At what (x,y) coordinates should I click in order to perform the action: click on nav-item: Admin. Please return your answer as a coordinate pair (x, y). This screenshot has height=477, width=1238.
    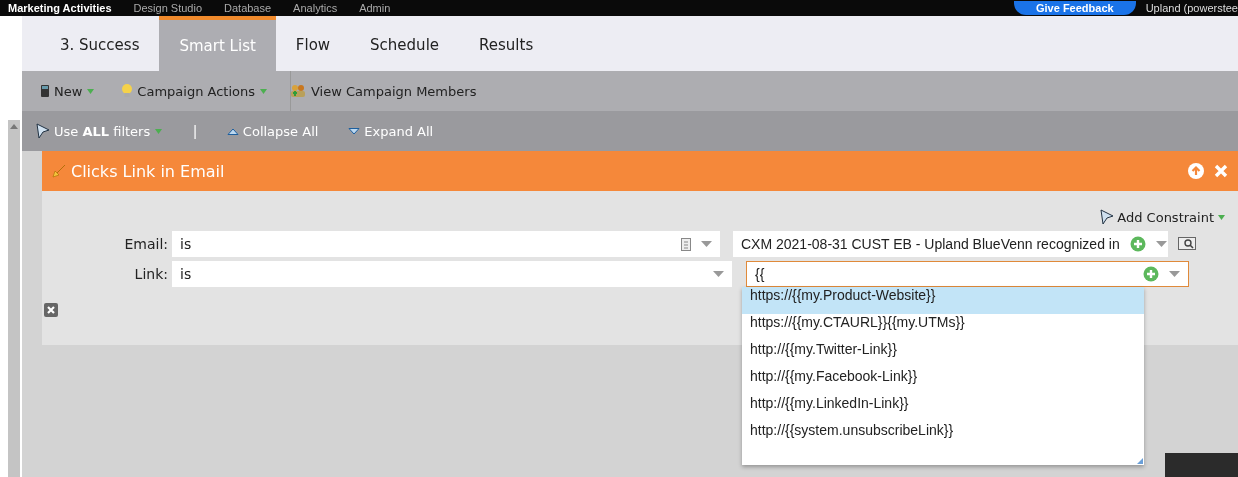
    Looking at the image, I should click on (375, 8).